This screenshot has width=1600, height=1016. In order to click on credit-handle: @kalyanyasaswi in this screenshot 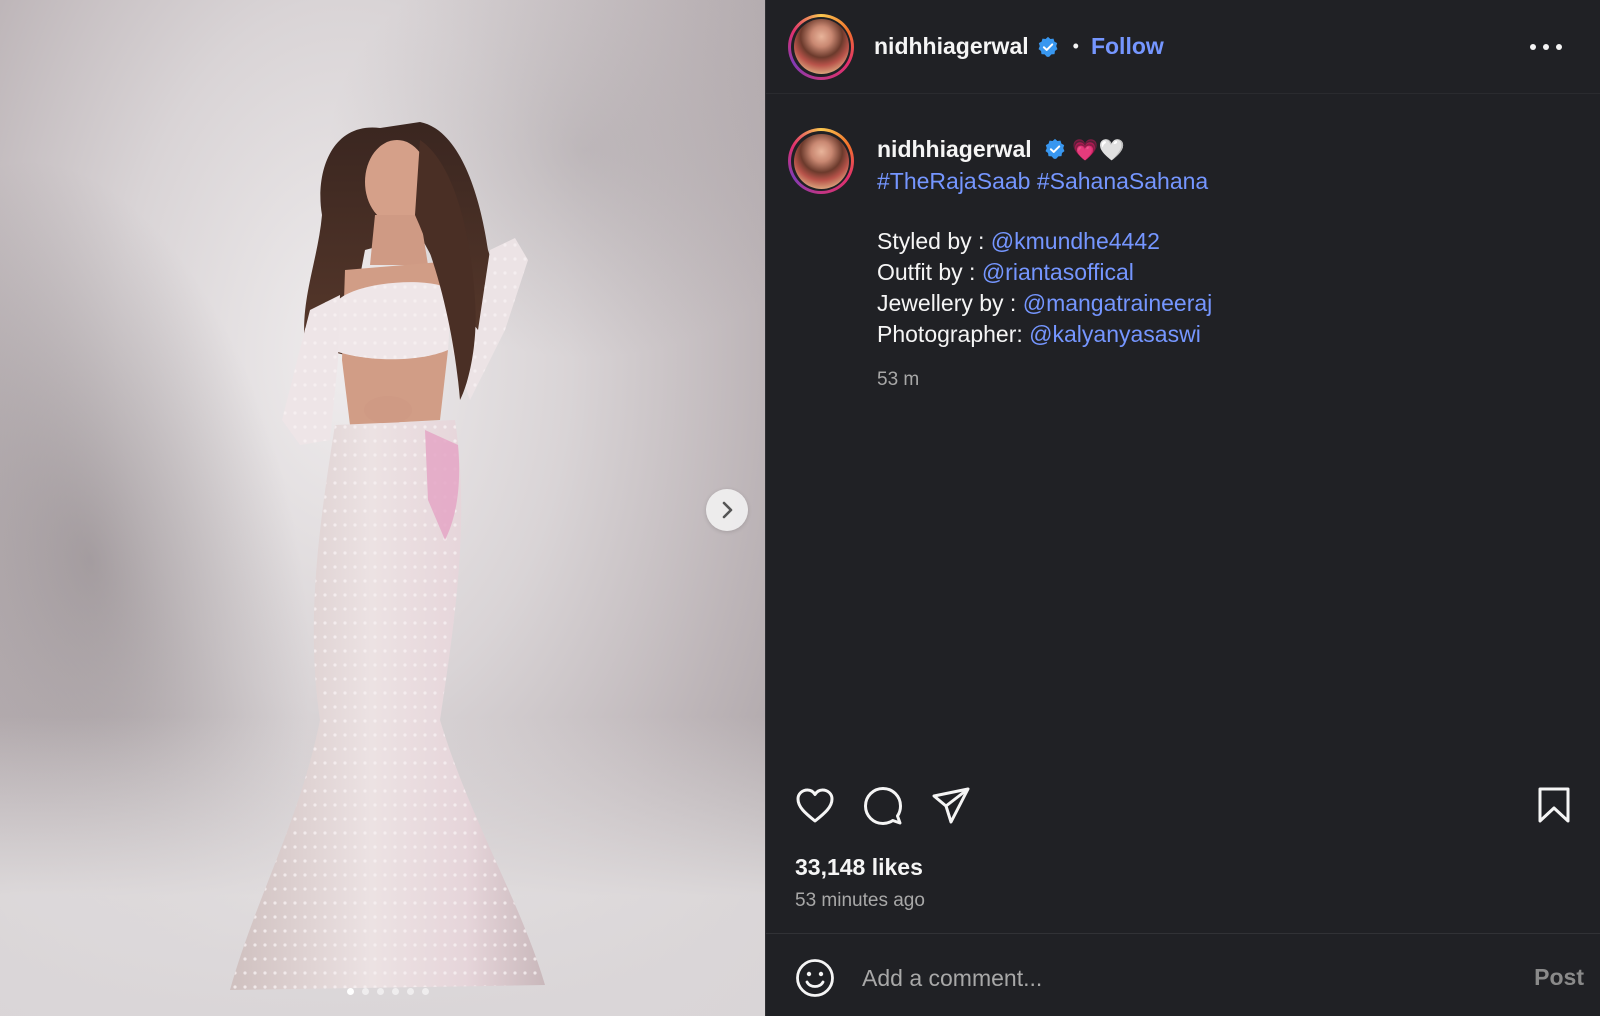, I will do `click(1115, 334)`.